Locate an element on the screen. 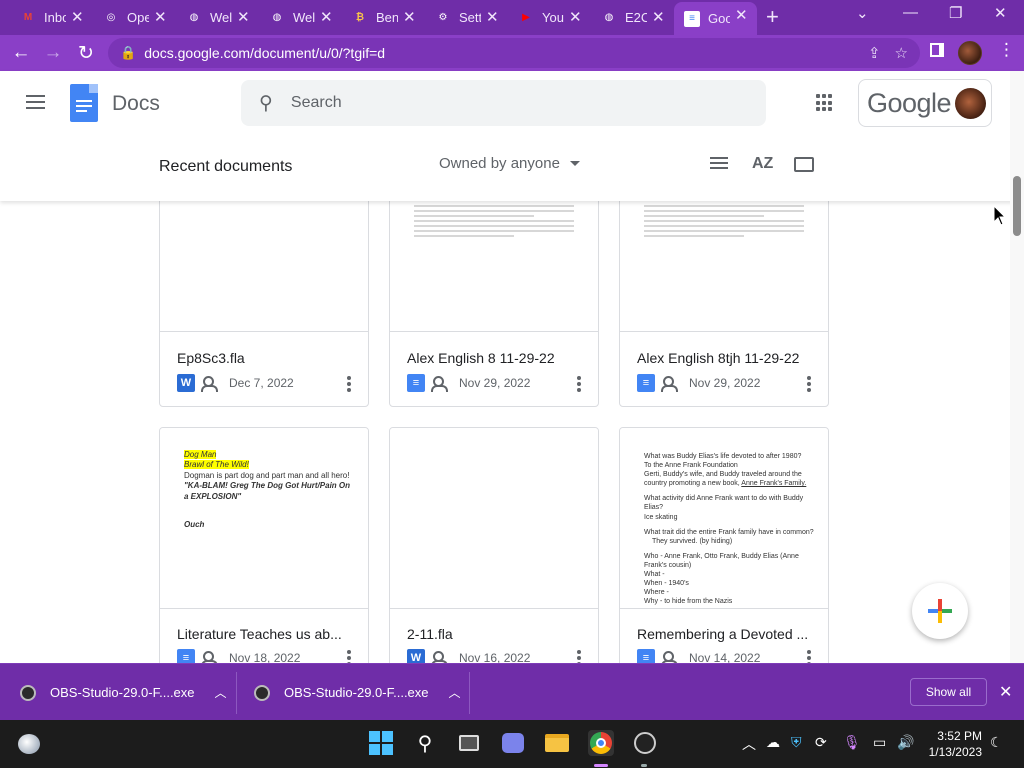 Image resolution: width=1024 pixels, height=768 pixels. list-view-icon is located at coordinates (719, 164).